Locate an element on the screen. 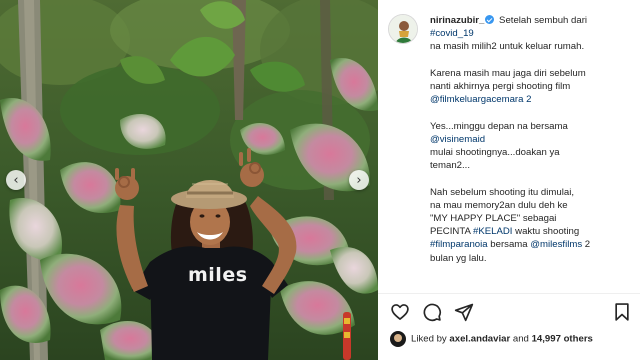  caption-line: "MY HAPPY PLACE" sebagai is located at coordinates (493, 218).